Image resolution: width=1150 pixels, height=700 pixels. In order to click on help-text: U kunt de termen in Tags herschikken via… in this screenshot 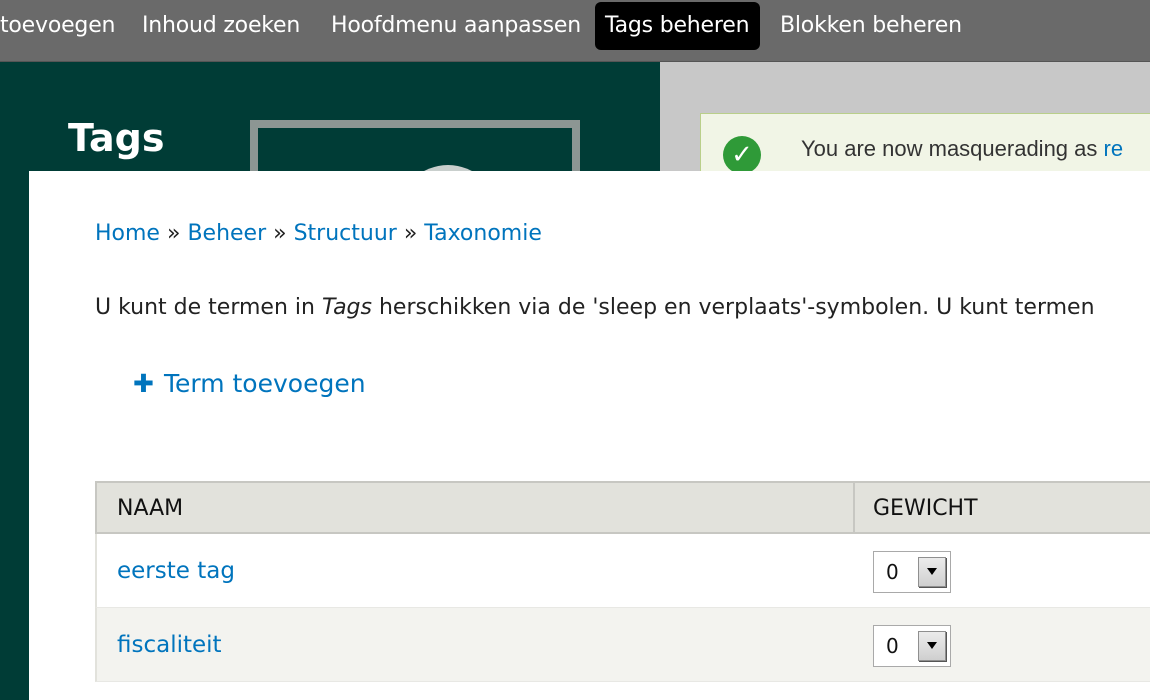, I will do `click(595, 307)`.